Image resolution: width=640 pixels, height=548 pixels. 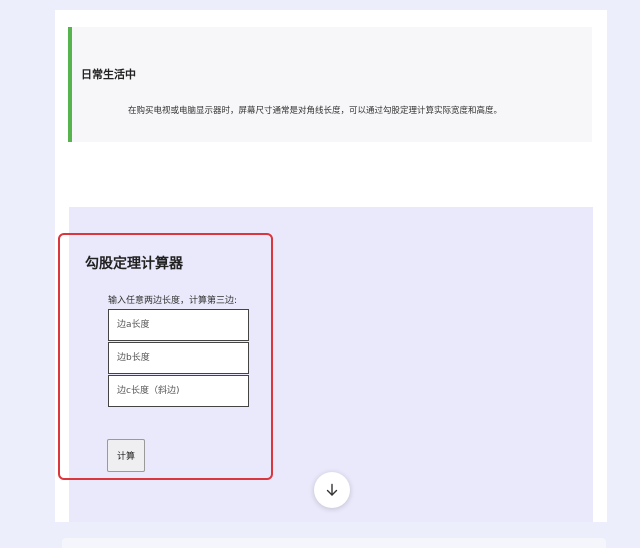 I want to click on arrow-down-icon, so click(x=332, y=490).